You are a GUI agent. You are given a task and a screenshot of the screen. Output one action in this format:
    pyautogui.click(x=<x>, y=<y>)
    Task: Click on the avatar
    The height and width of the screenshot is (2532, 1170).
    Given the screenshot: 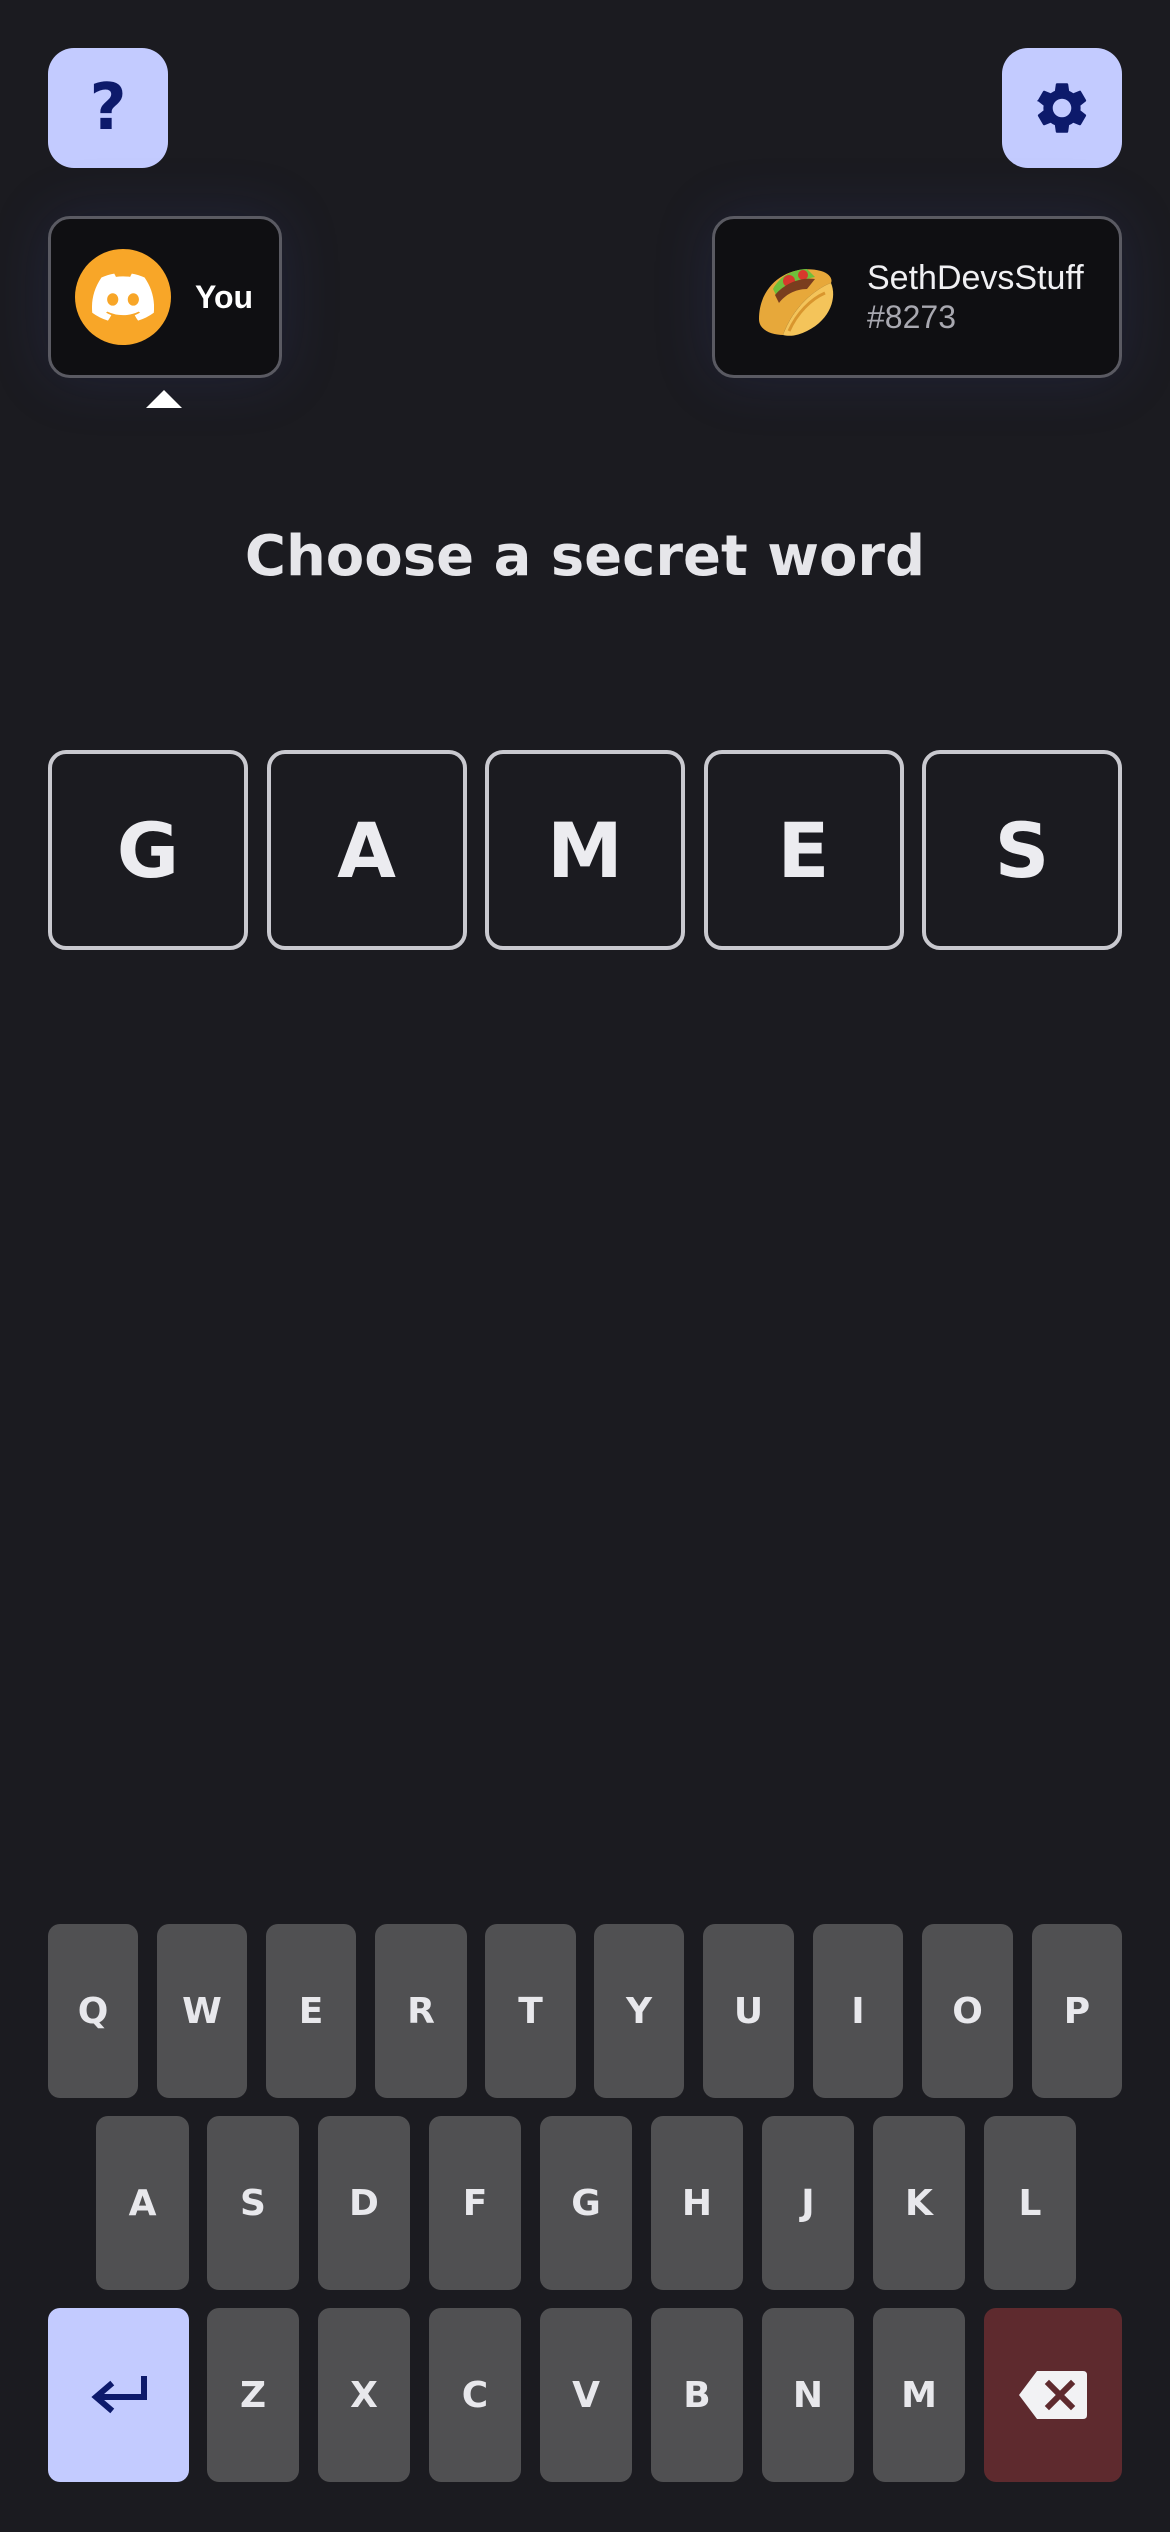 What is the action you would take?
    pyautogui.click(x=123, y=297)
    